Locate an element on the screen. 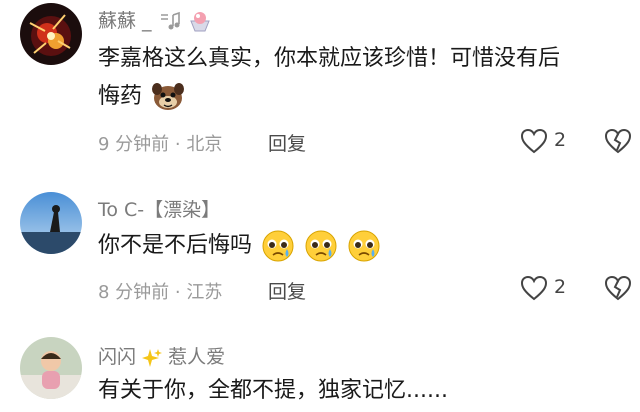  username-suffix: 惹人爱 is located at coordinates (197, 357).